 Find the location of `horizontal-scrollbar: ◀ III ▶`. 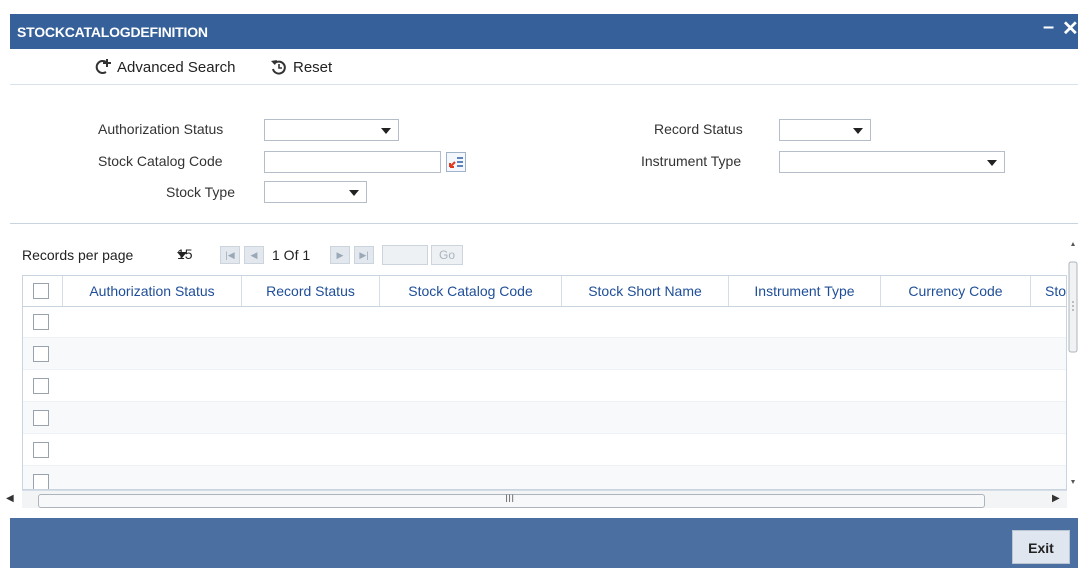

horizontal-scrollbar: ◀ III ▶ is located at coordinates (536, 499).